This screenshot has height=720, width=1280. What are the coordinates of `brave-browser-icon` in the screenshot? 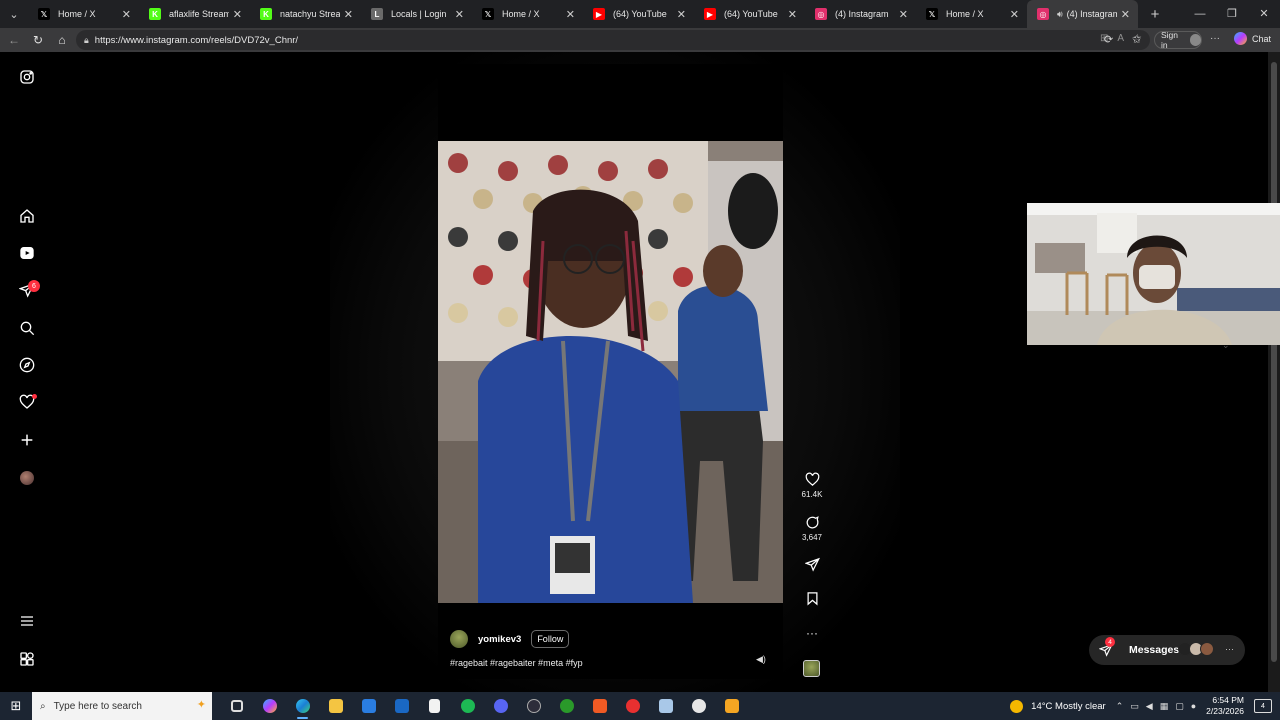 It's located at (599, 706).